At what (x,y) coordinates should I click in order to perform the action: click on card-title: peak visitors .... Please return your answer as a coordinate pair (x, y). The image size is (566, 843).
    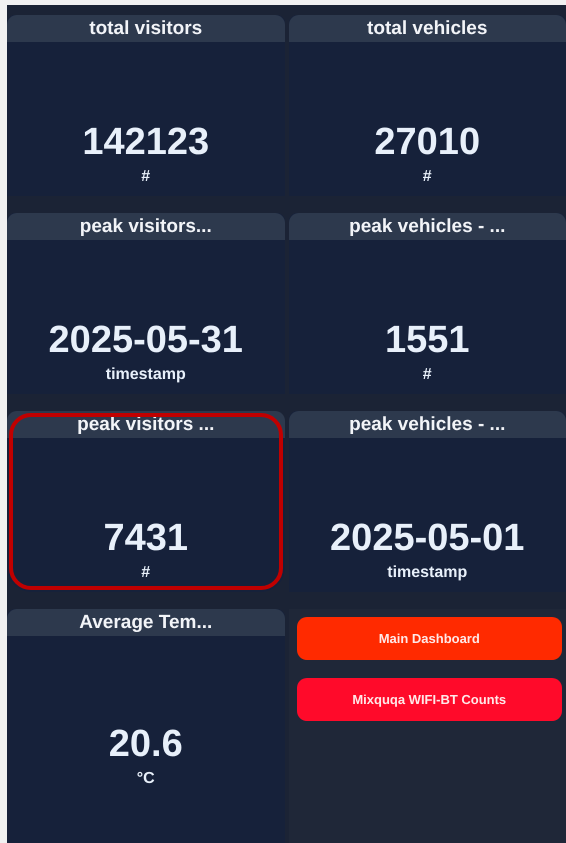
    Looking at the image, I should click on (145, 424).